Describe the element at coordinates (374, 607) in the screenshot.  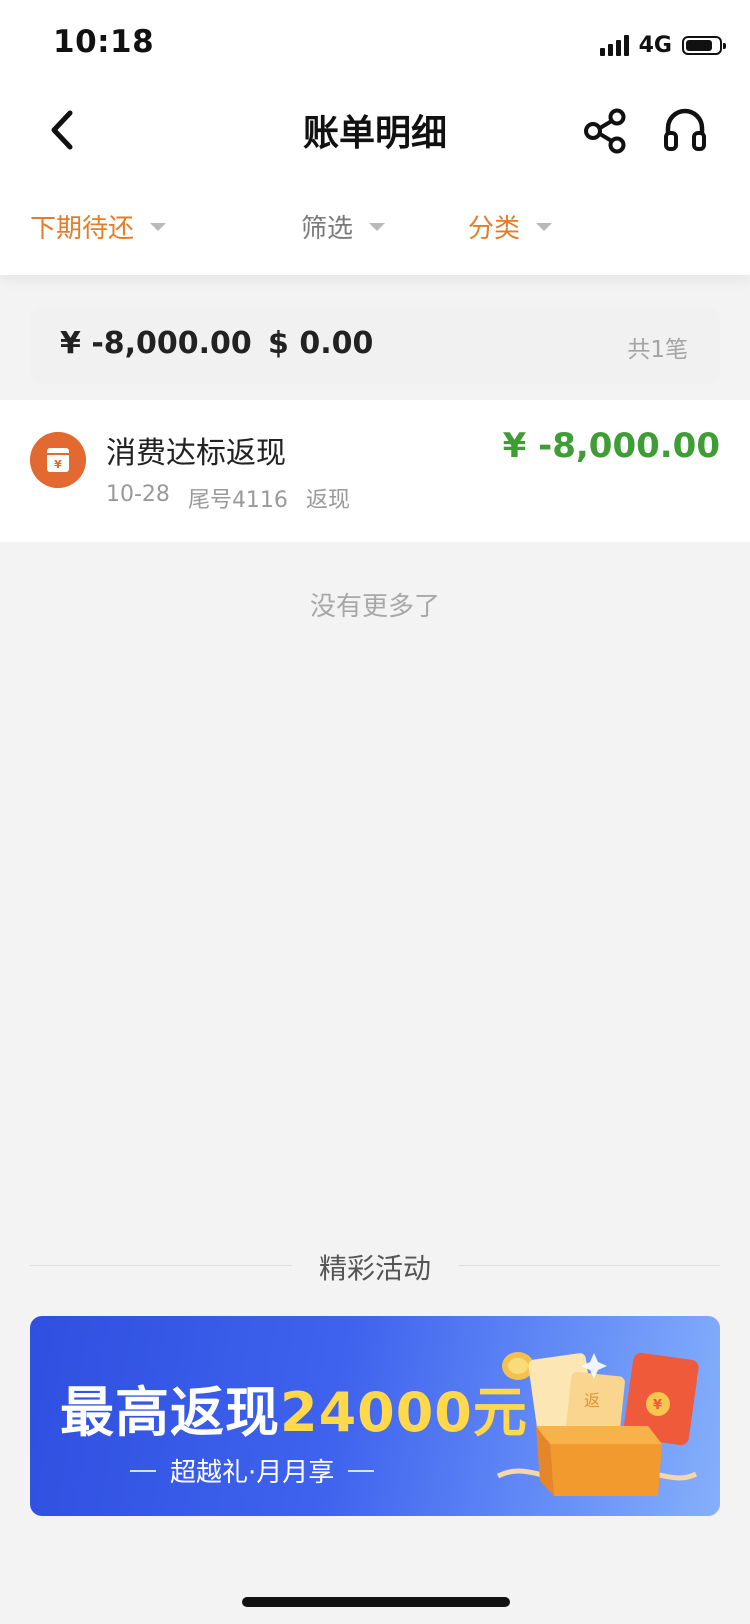
I see `list-end-text: 没有更多了` at that location.